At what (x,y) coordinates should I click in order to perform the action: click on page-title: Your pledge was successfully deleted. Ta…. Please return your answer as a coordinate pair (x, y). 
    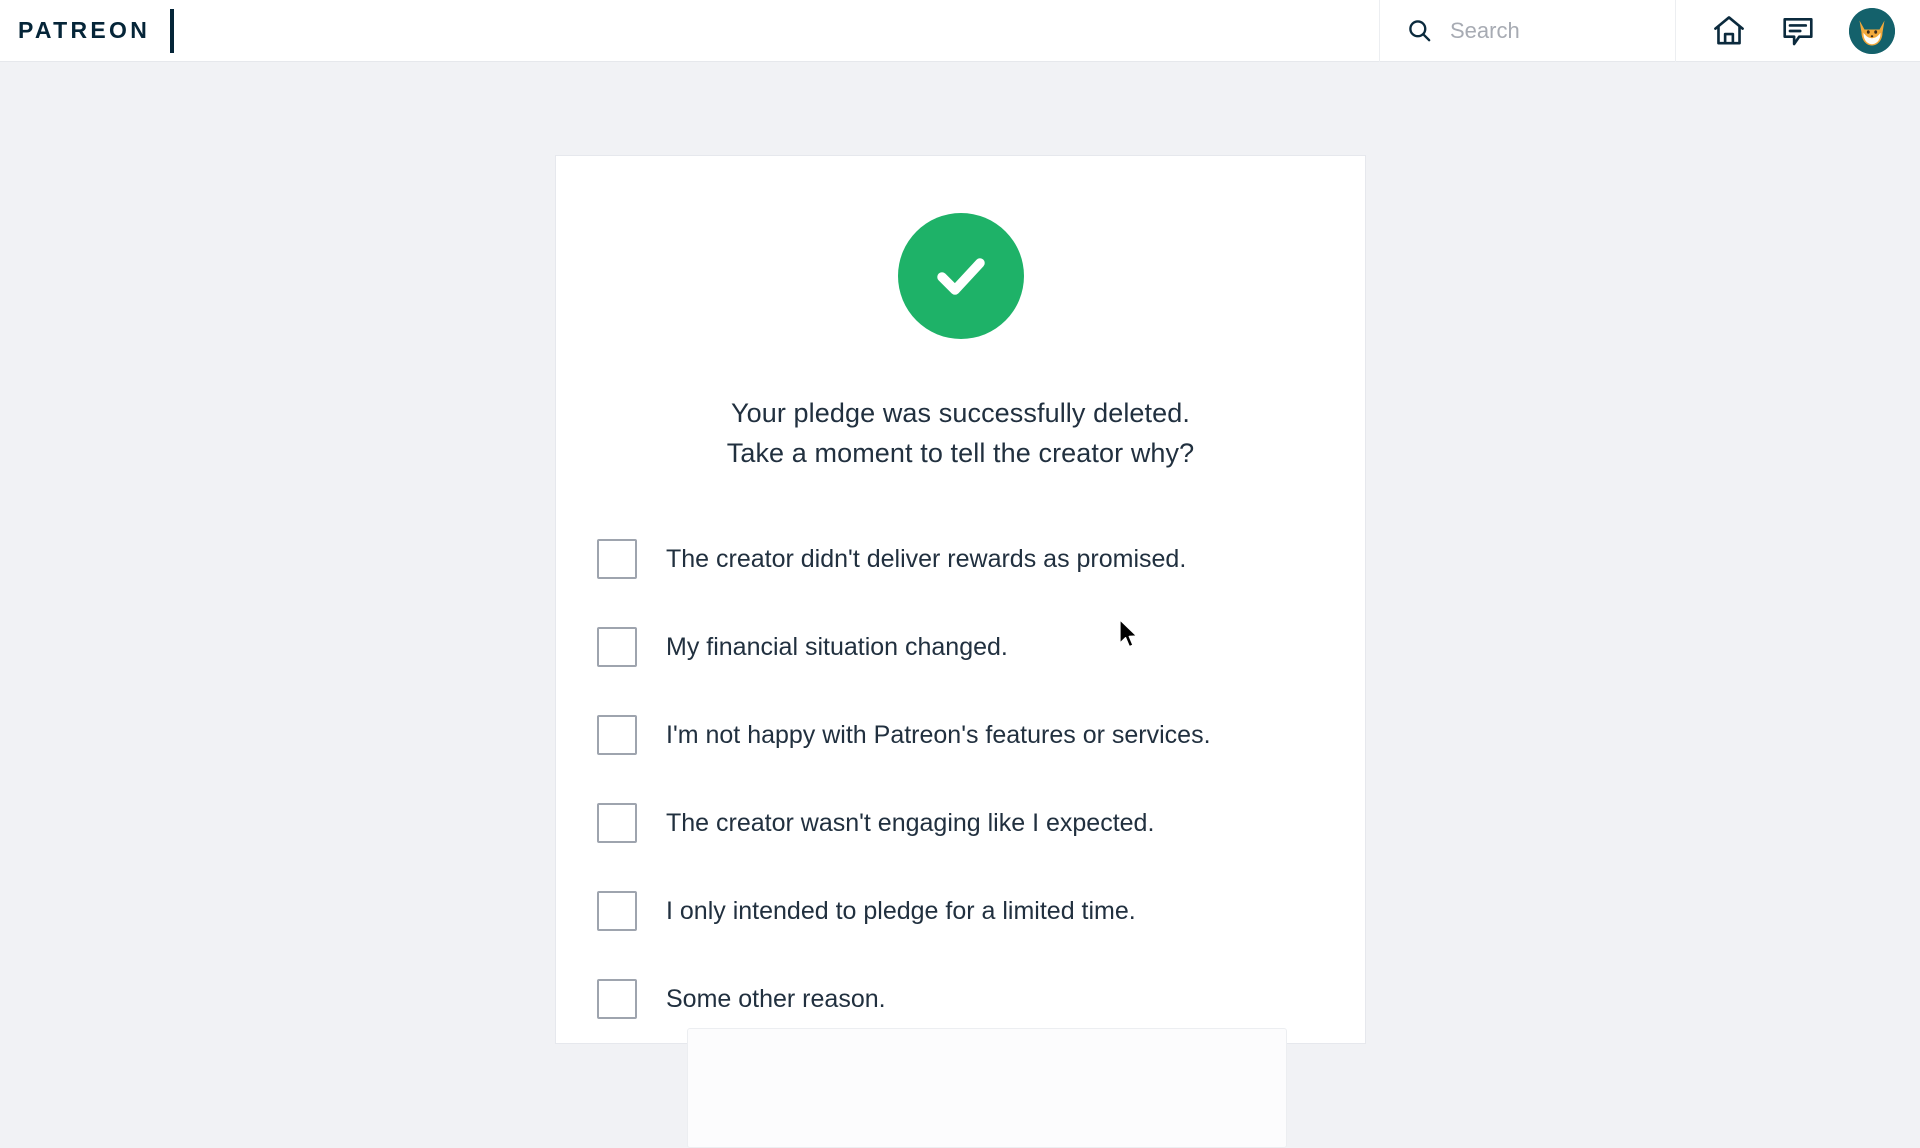
    Looking at the image, I should click on (960, 433).